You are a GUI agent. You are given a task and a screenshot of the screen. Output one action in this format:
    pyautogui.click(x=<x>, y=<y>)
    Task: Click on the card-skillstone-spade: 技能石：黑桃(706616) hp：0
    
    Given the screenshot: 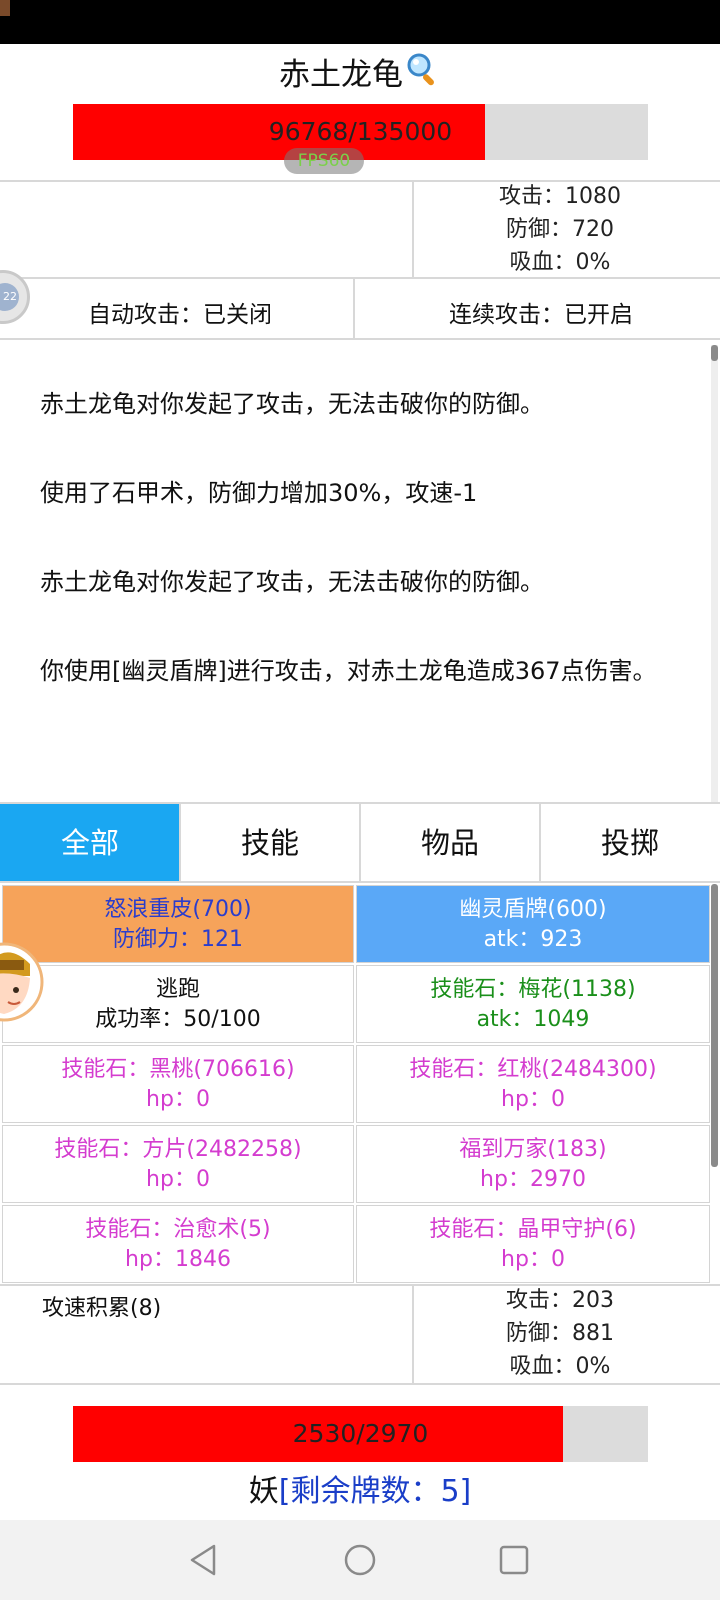 What is the action you would take?
    pyautogui.click(x=178, y=1084)
    